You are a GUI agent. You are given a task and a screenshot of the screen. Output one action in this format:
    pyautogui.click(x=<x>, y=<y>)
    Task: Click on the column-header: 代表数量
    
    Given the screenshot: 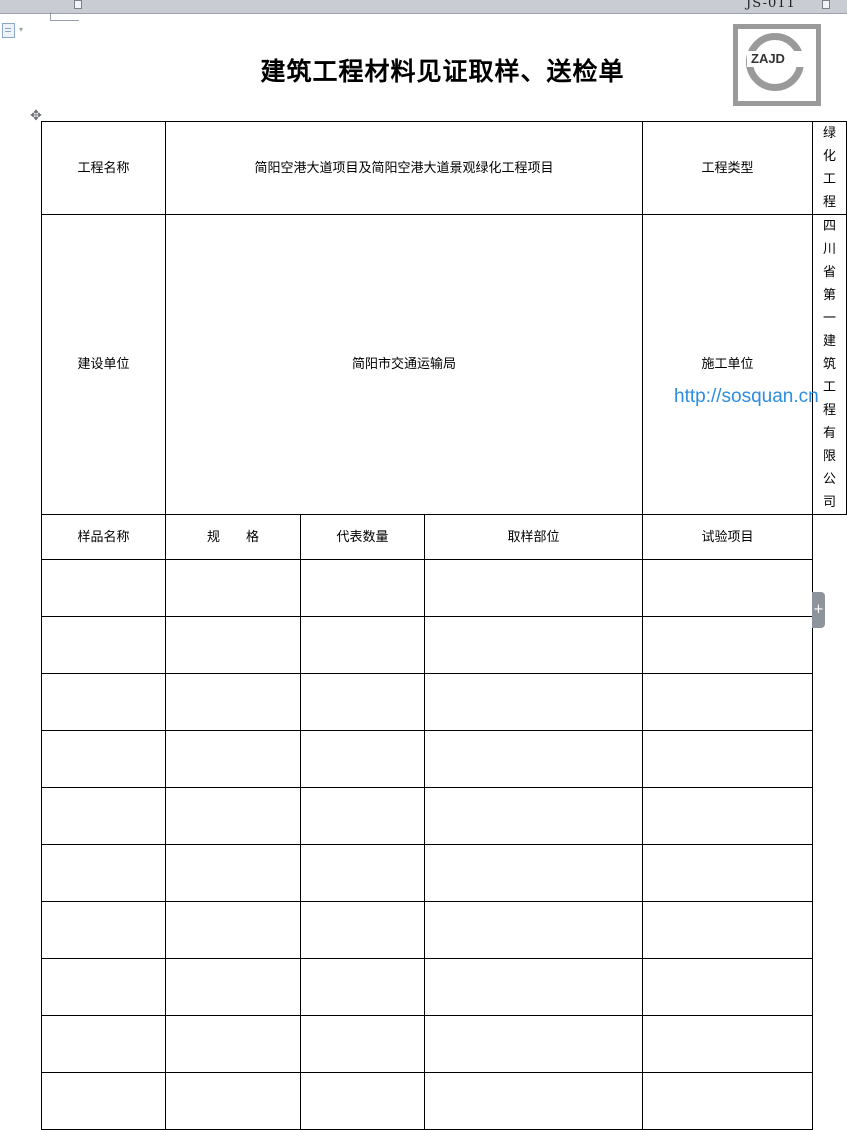 What is the action you would take?
    pyautogui.click(x=362, y=537)
    